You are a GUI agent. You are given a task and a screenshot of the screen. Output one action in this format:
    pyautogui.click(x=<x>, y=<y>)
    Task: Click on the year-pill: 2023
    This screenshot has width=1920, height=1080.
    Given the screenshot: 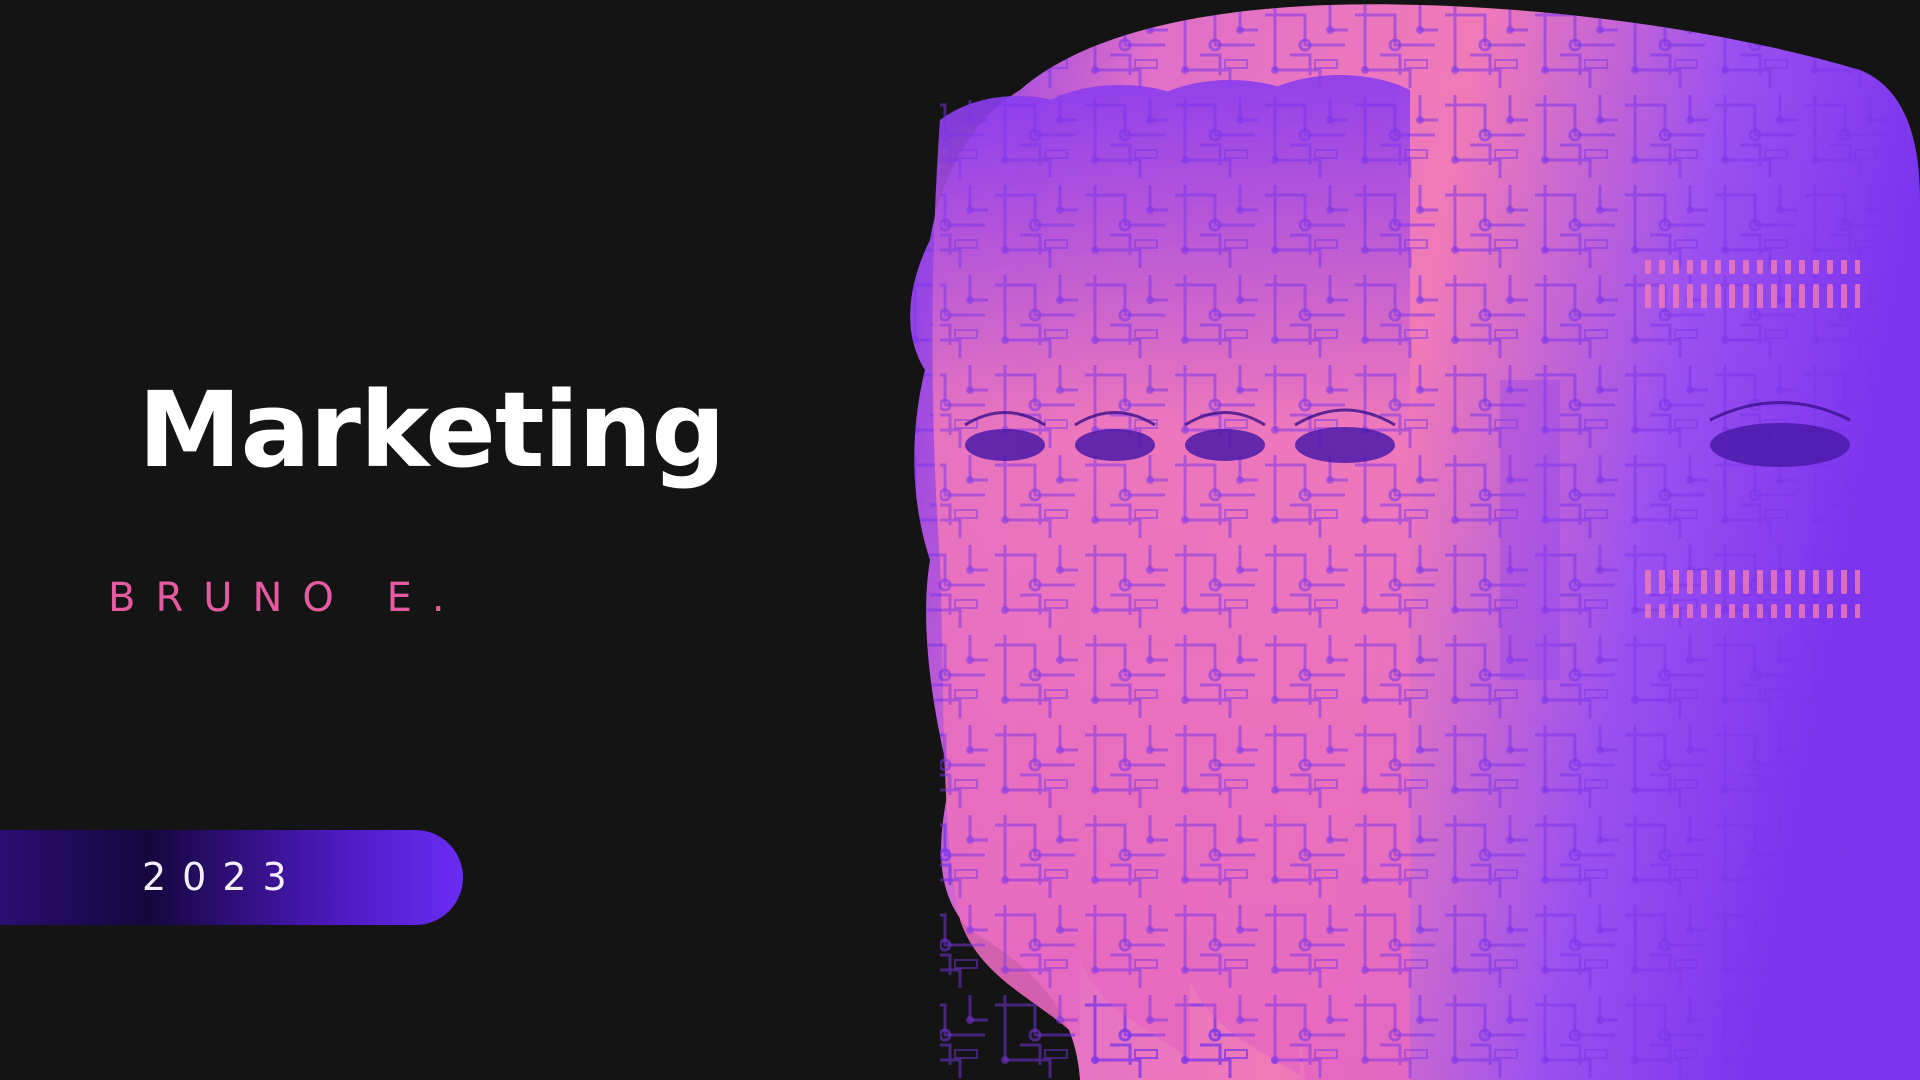 What is the action you would take?
    pyautogui.click(x=231, y=877)
    